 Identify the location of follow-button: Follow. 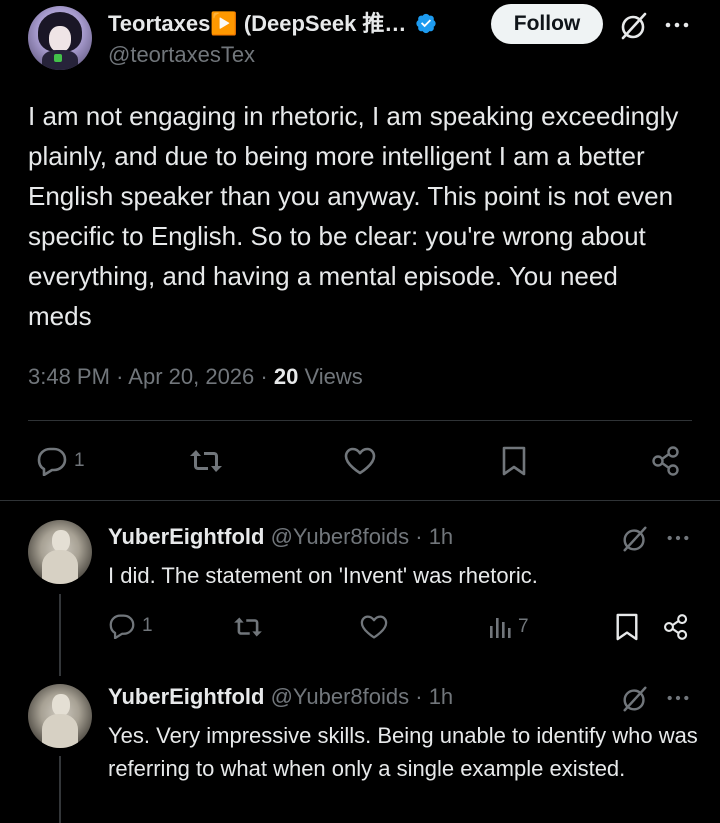
(547, 24).